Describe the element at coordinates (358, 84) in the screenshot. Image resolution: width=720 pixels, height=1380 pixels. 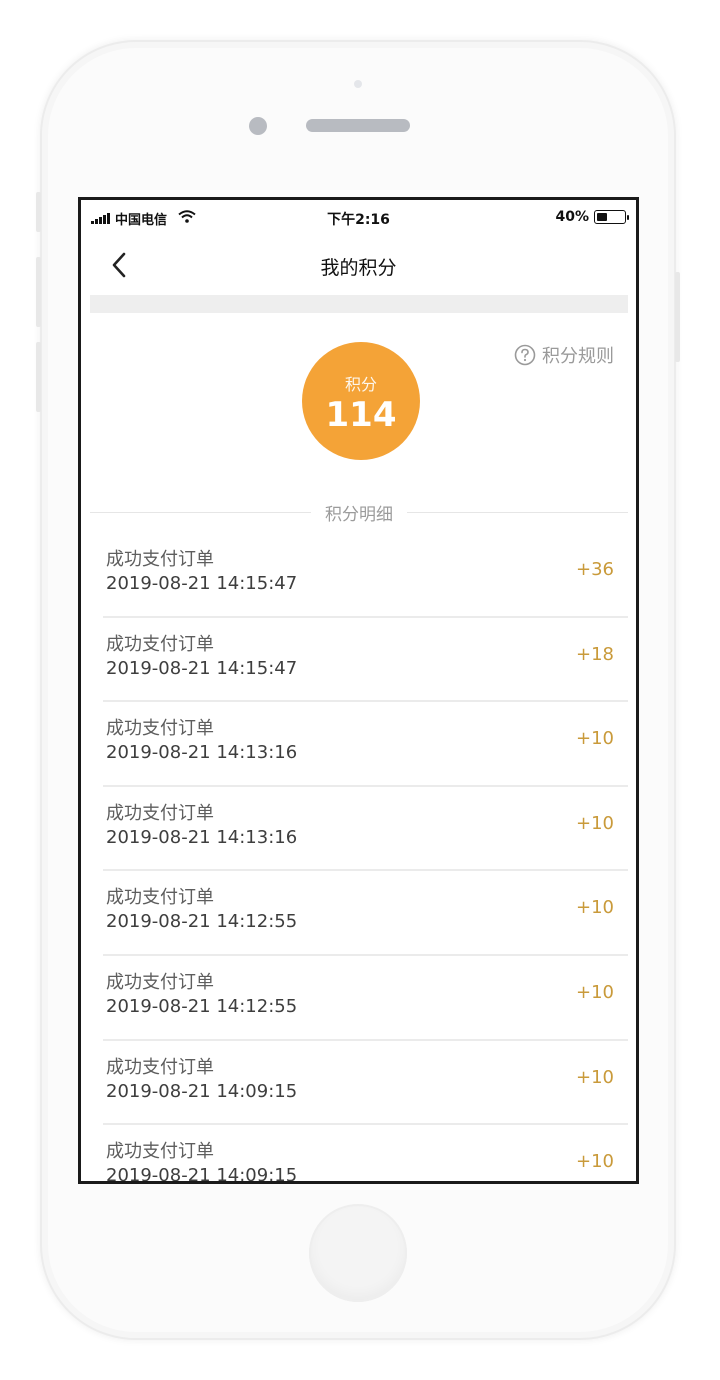
I see `proximity-sensor` at that location.